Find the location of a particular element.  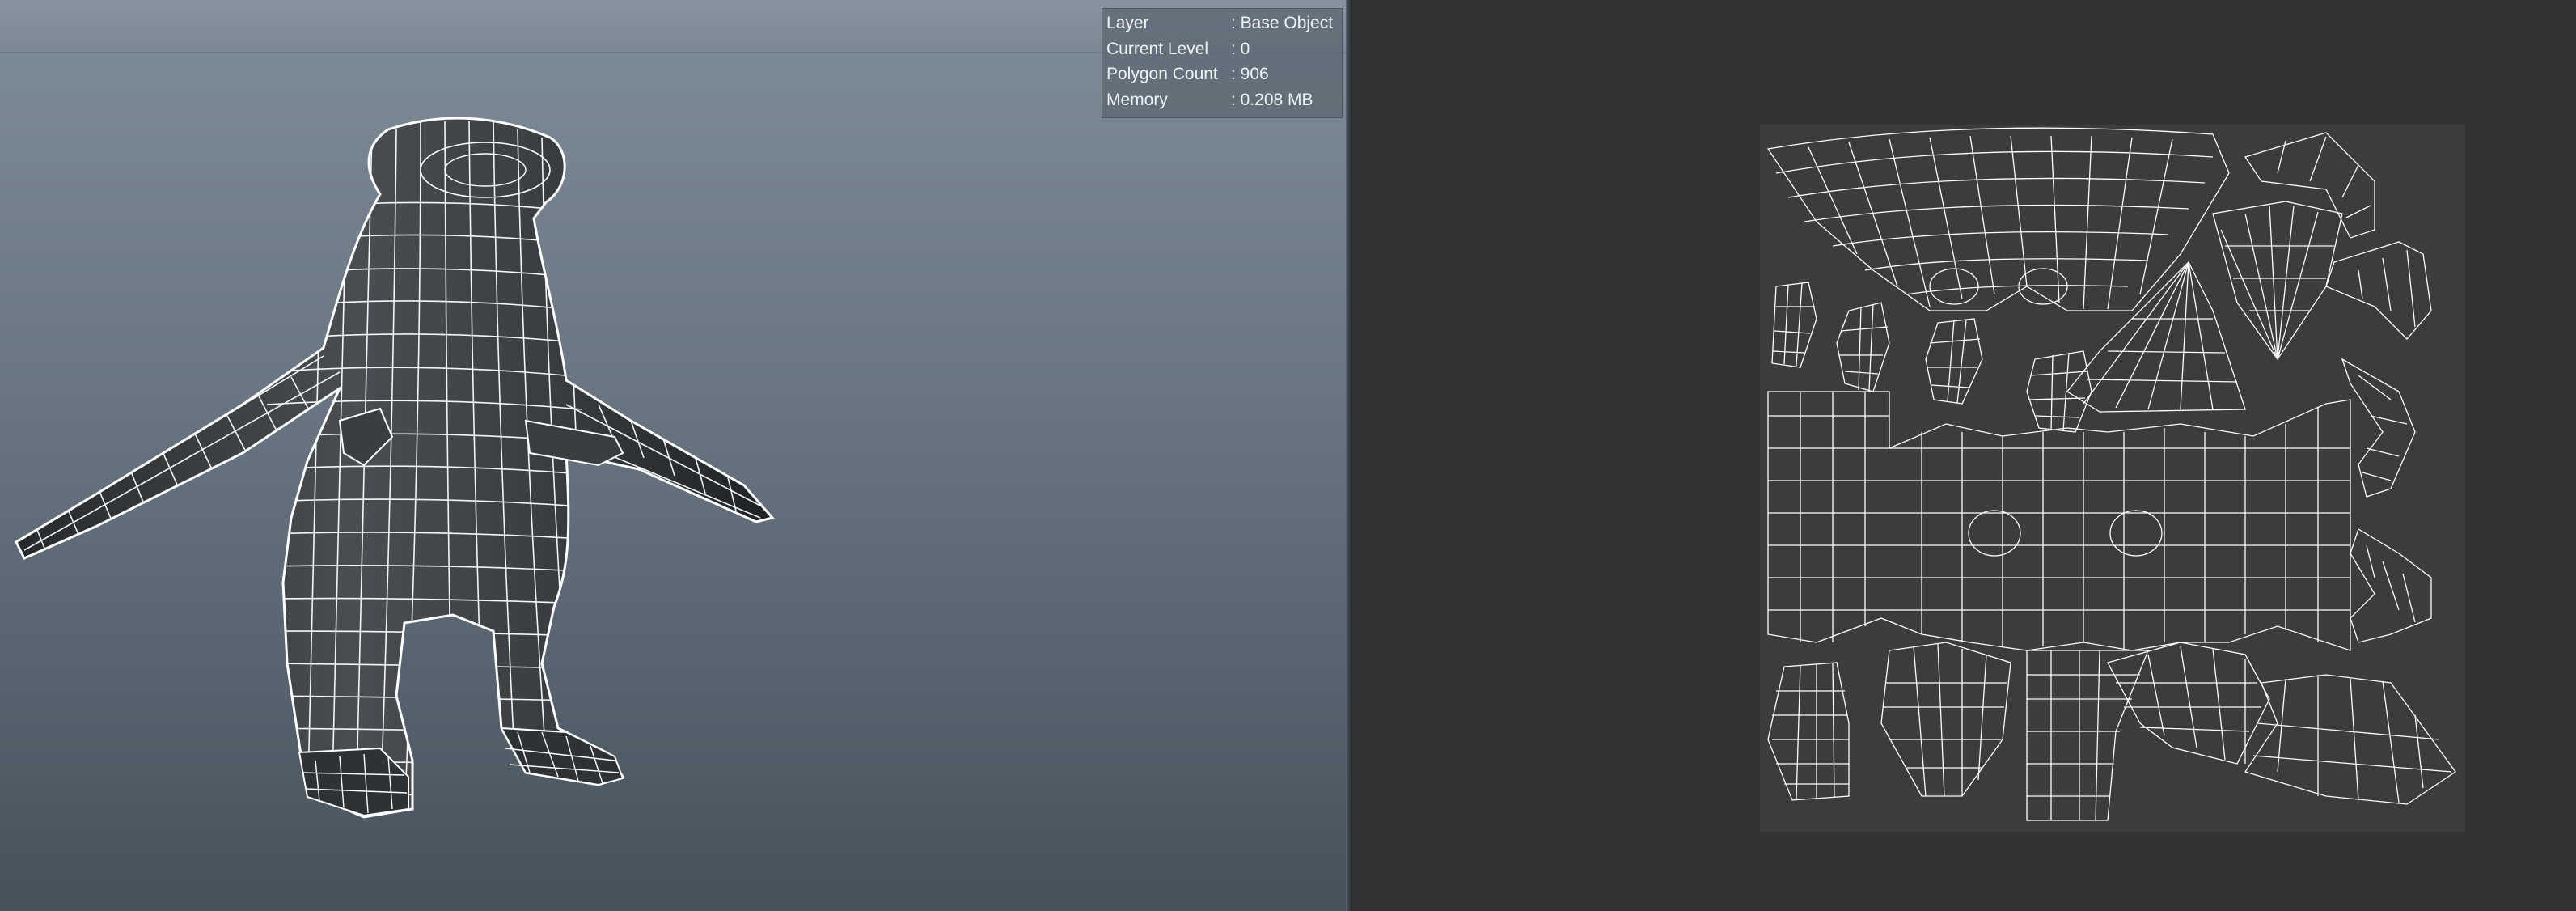

hud-value: : 906 is located at coordinates (1250, 74).